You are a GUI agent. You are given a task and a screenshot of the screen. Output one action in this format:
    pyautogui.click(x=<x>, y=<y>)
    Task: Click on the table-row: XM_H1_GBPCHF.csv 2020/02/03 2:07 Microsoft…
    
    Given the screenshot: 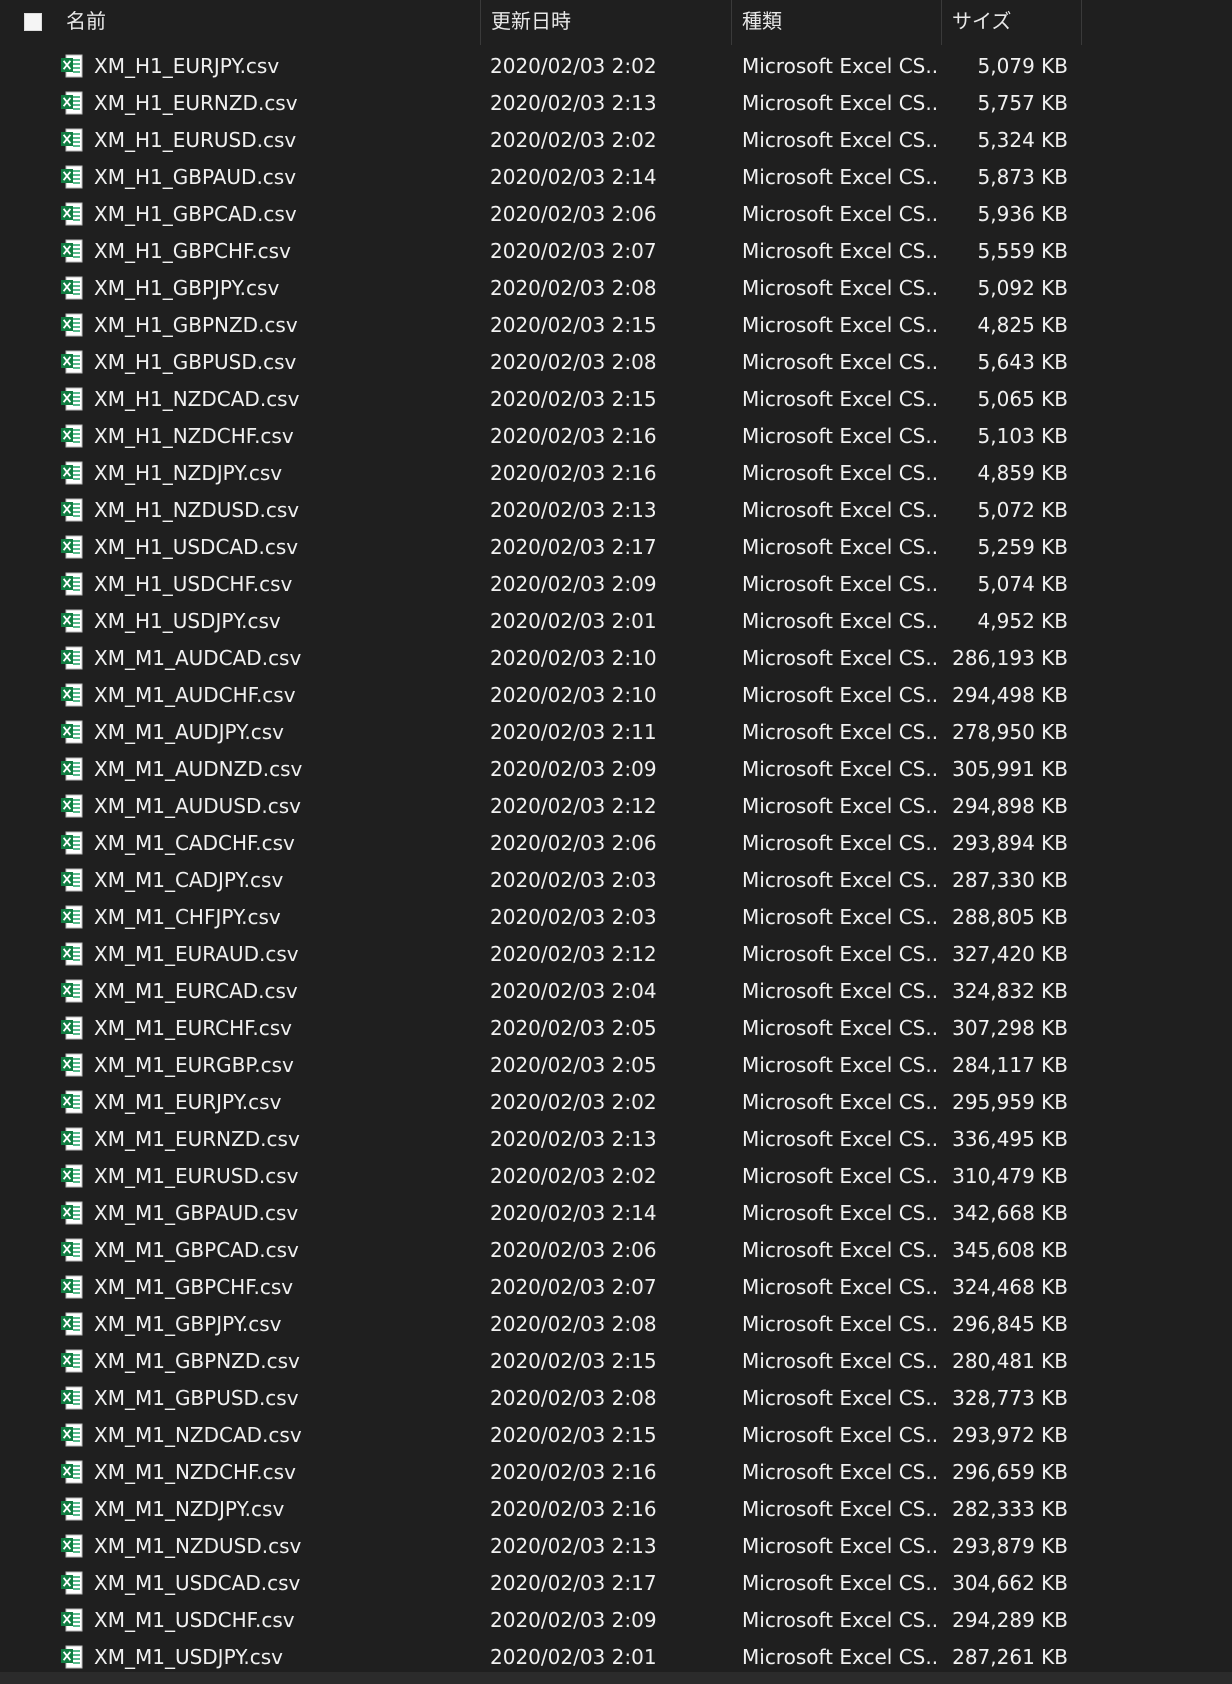 What is the action you would take?
    pyautogui.click(x=541, y=251)
    